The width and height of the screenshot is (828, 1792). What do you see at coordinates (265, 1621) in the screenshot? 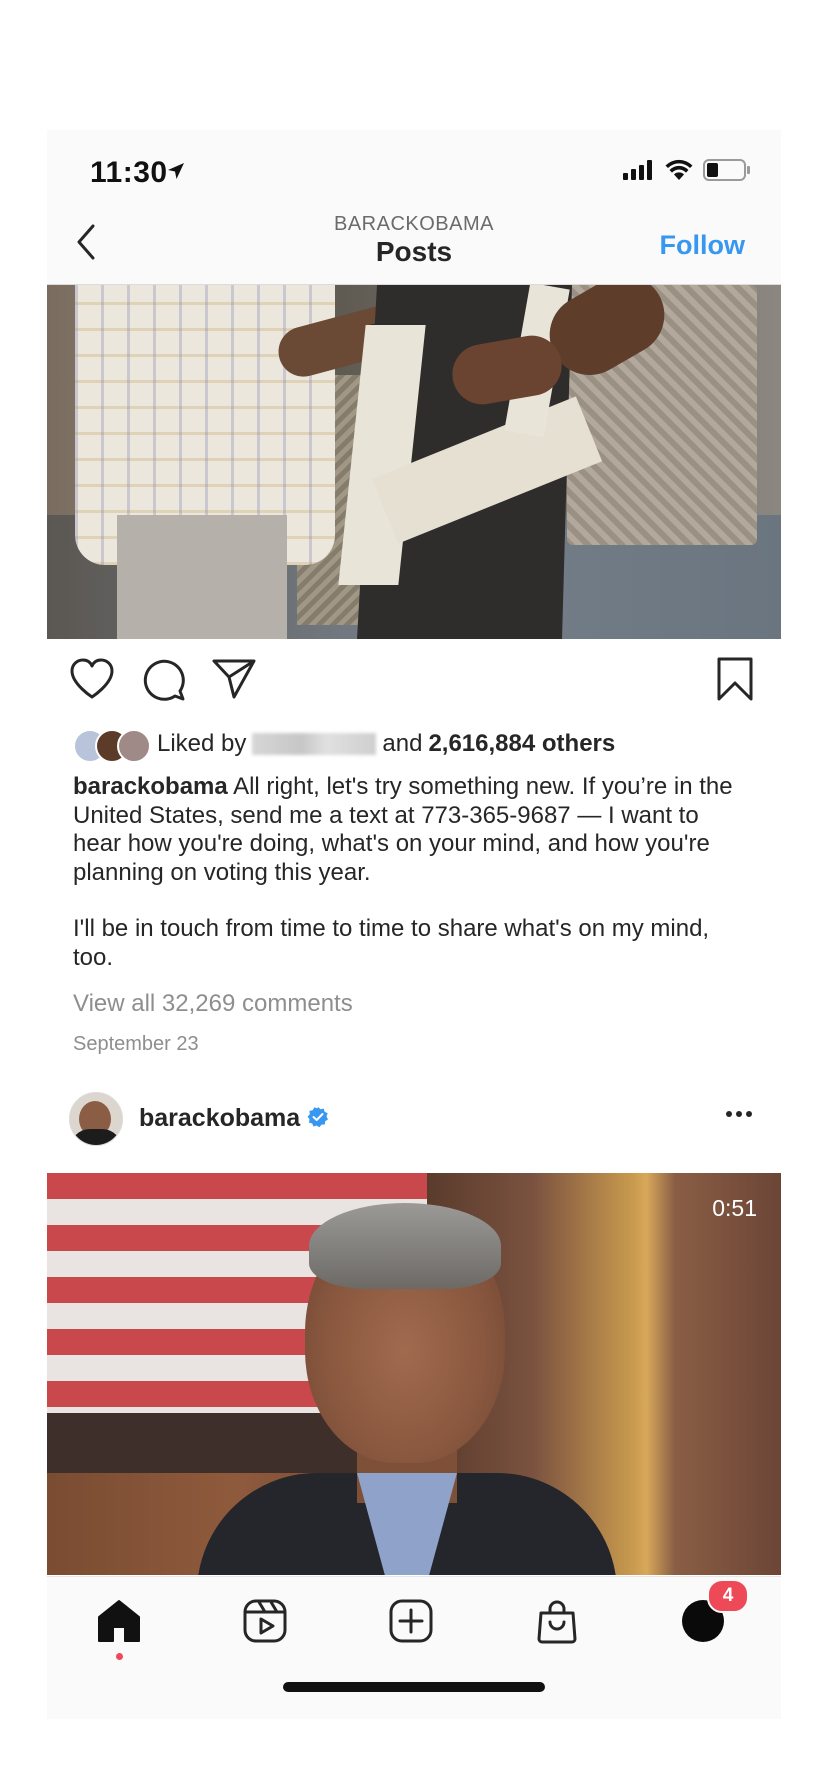
I see `reels-icon` at bounding box center [265, 1621].